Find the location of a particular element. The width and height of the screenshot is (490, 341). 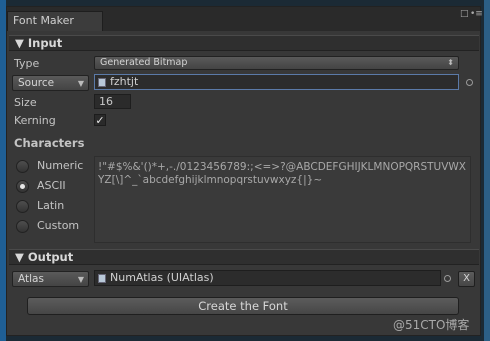

radio-numeric is located at coordinates (22, 166).